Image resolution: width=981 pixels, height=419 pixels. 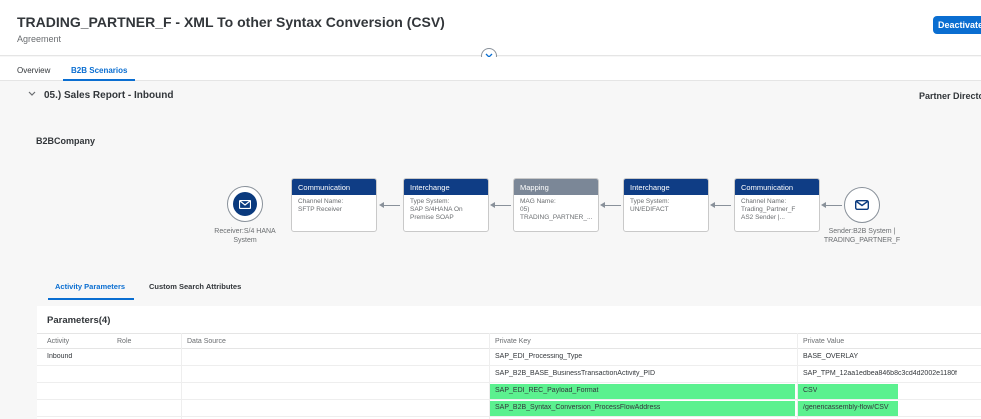 What do you see at coordinates (334, 205) in the screenshot?
I see `communication-receiver-card: Communication Channel Name: SFTP Receiver` at bounding box center [334, 205].